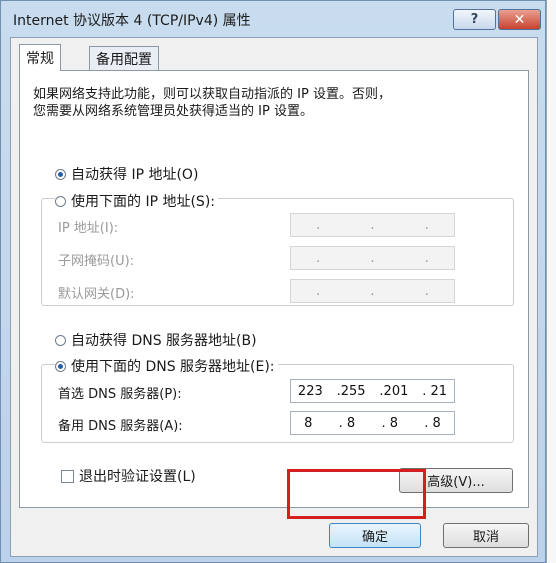  I want to click on alternate-dns-label: 备用 DNS 服务器(A):, so click(120, 426).